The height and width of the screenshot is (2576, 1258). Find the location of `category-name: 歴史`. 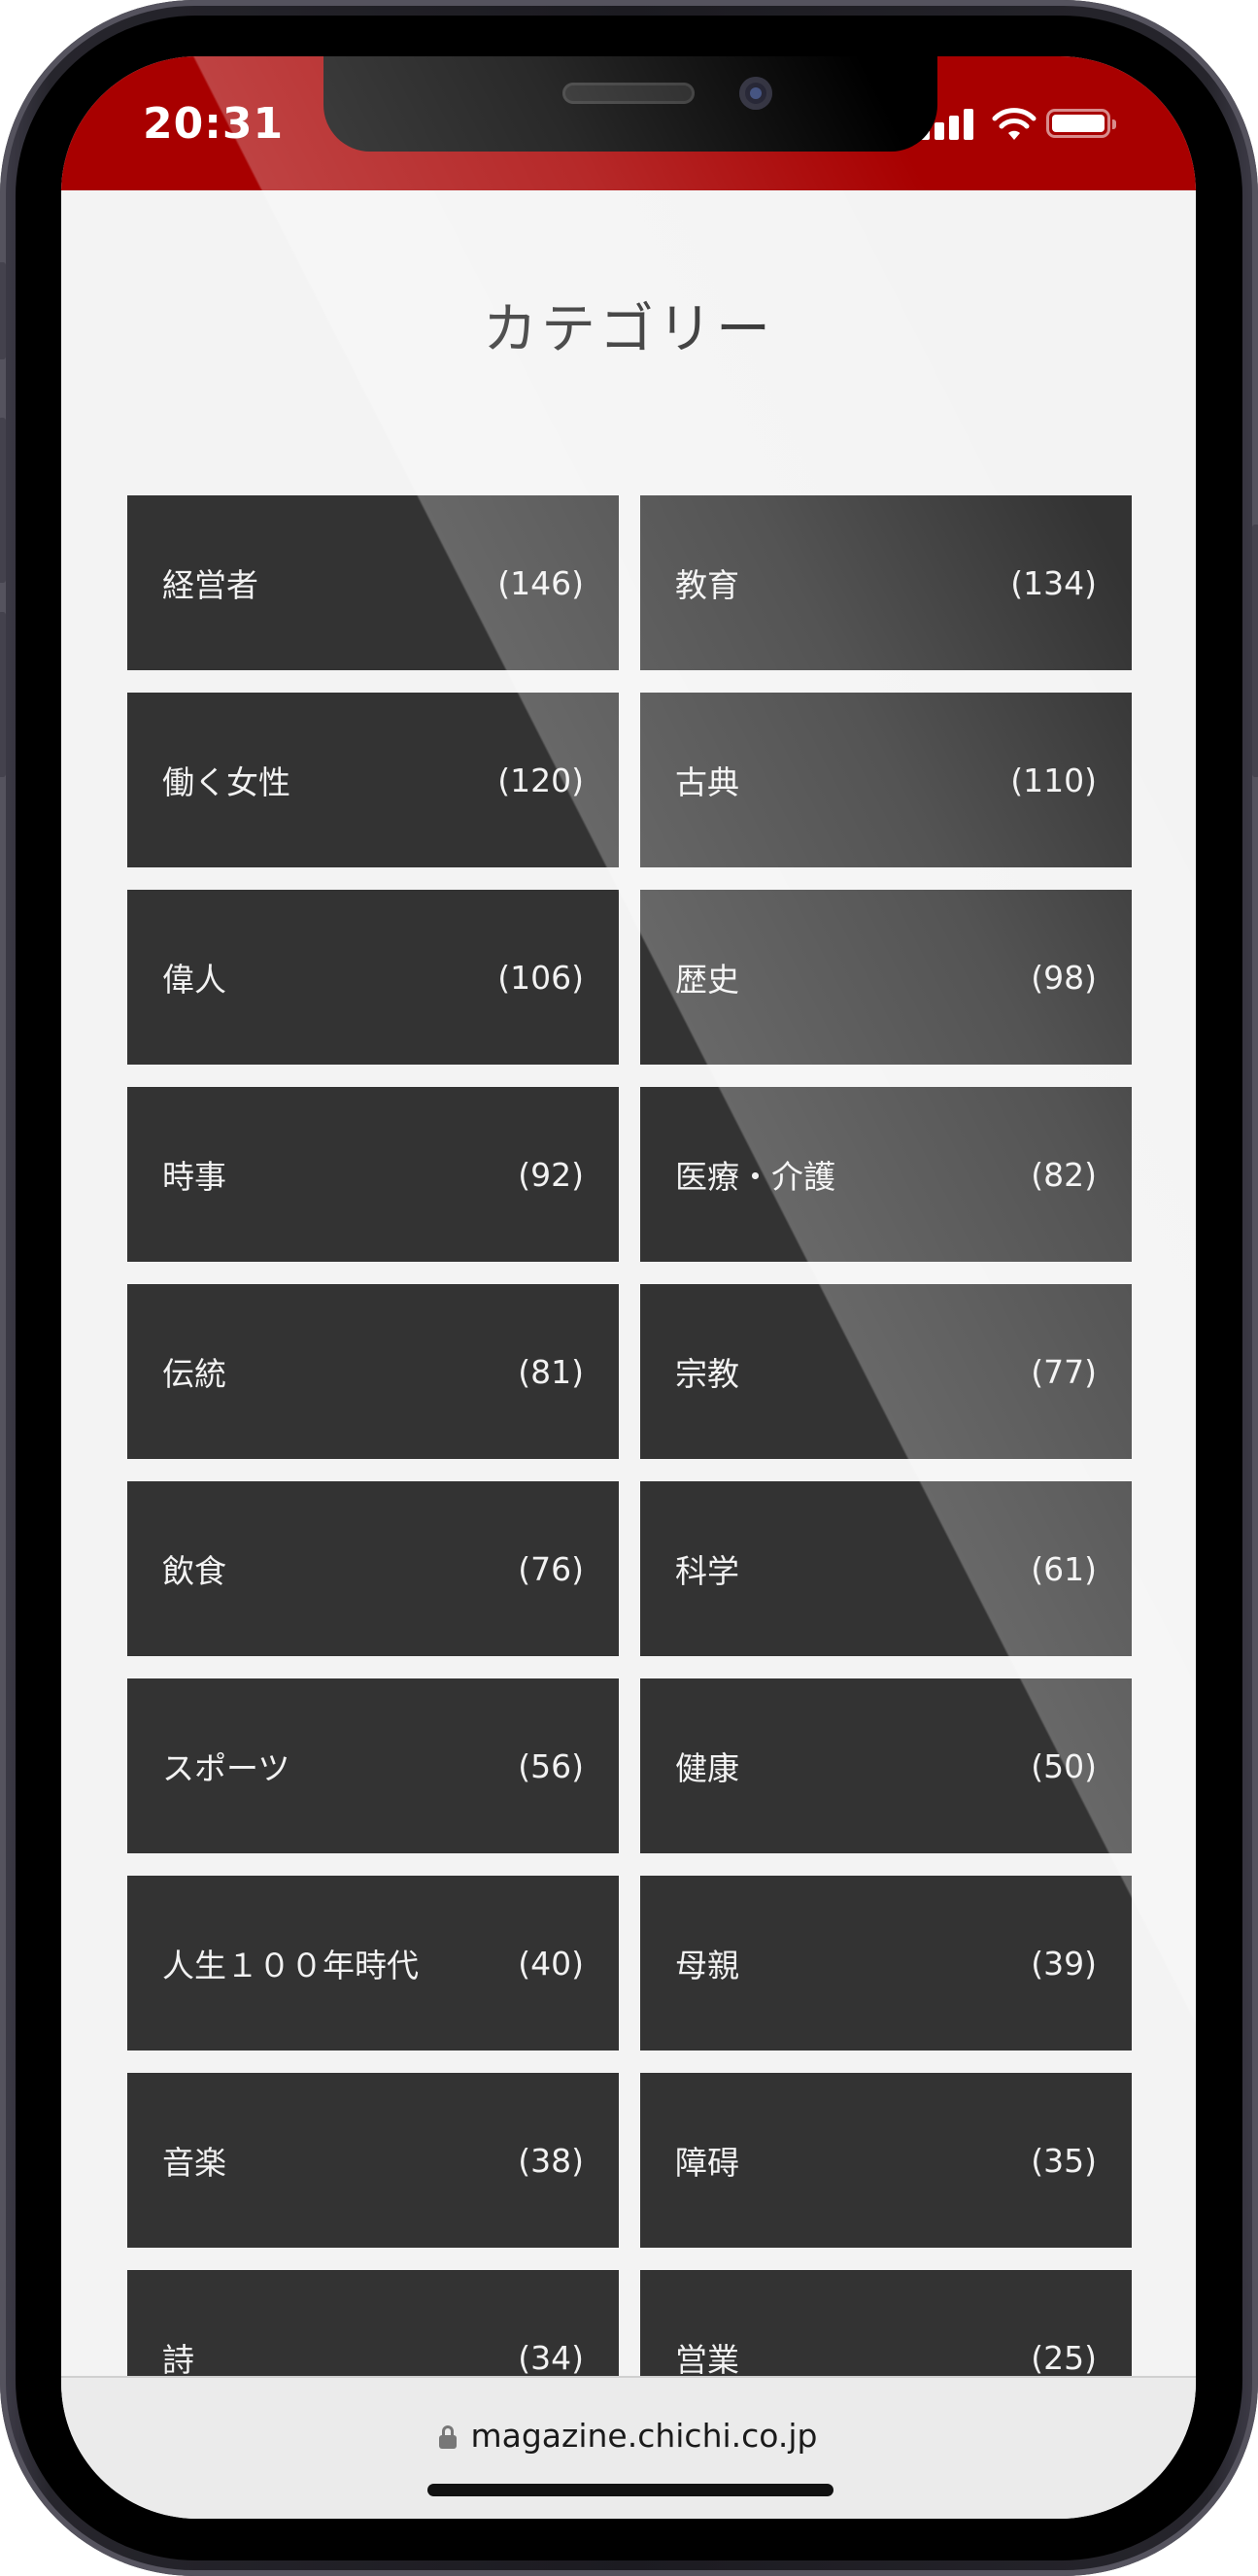

category-name: 歴史 is located at coordinates (707, 980).